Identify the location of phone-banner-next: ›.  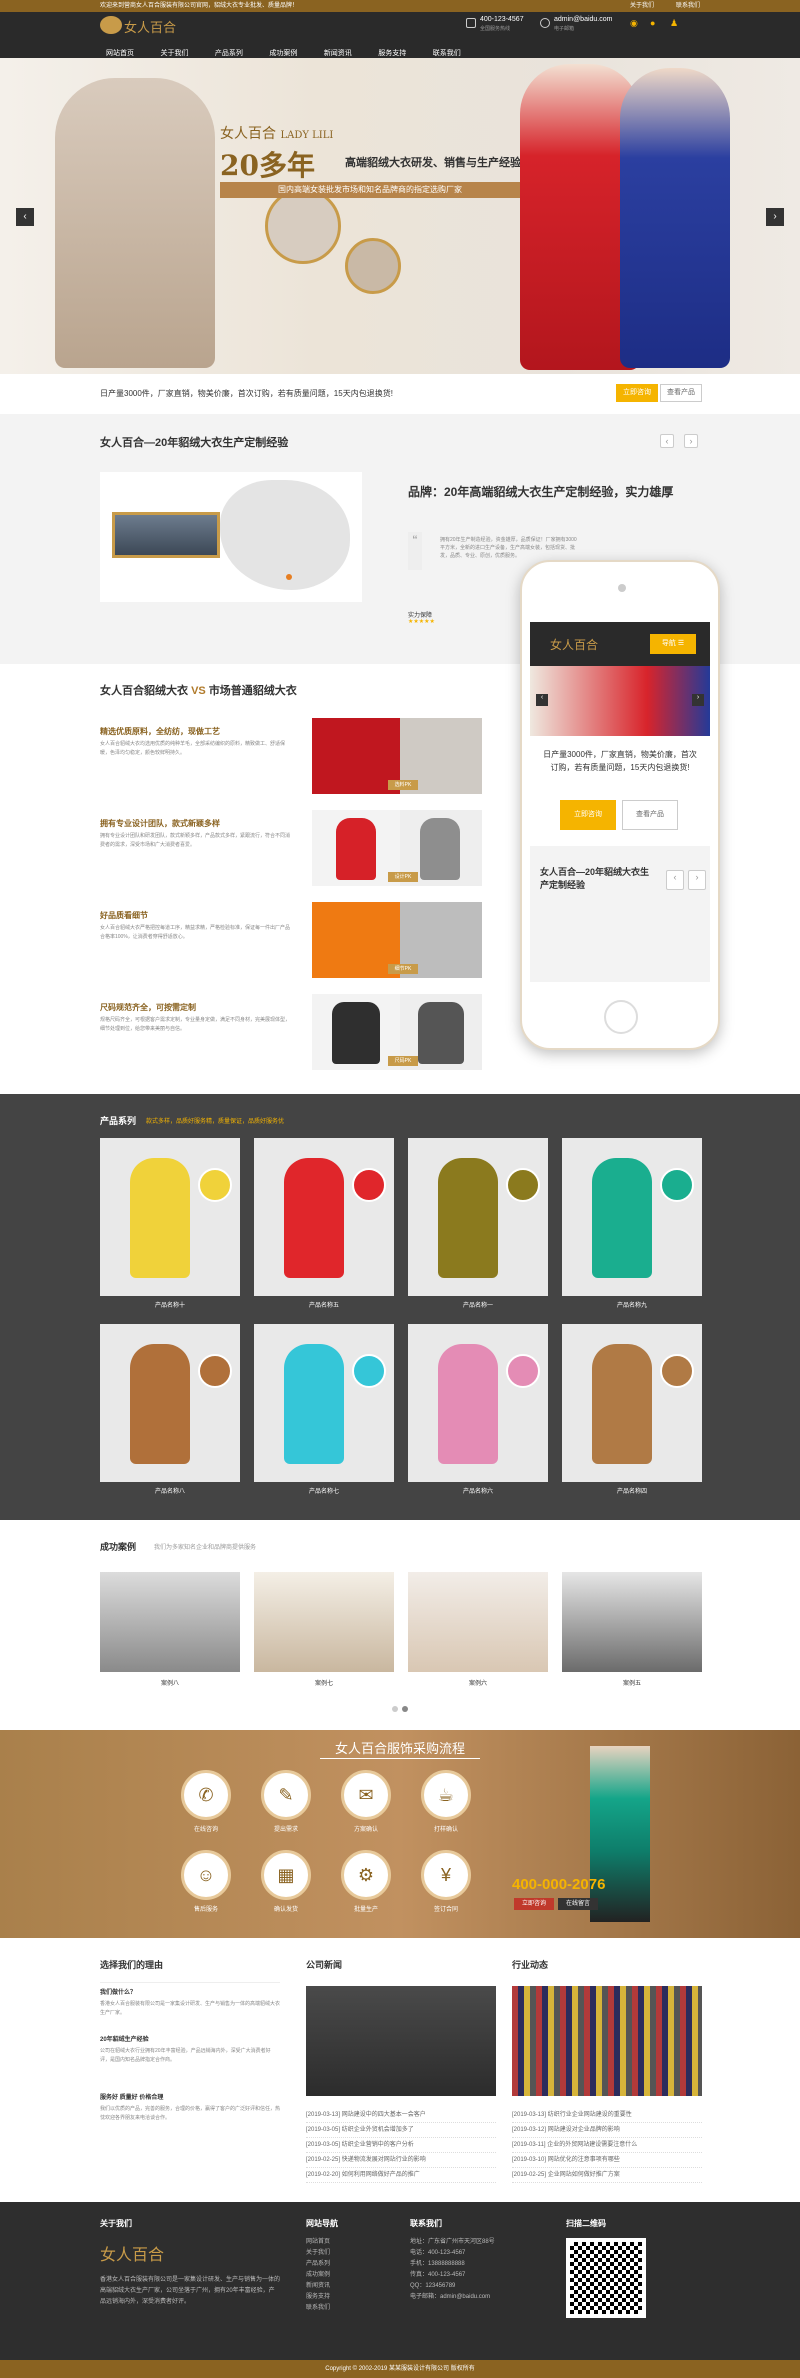
(698, 700).